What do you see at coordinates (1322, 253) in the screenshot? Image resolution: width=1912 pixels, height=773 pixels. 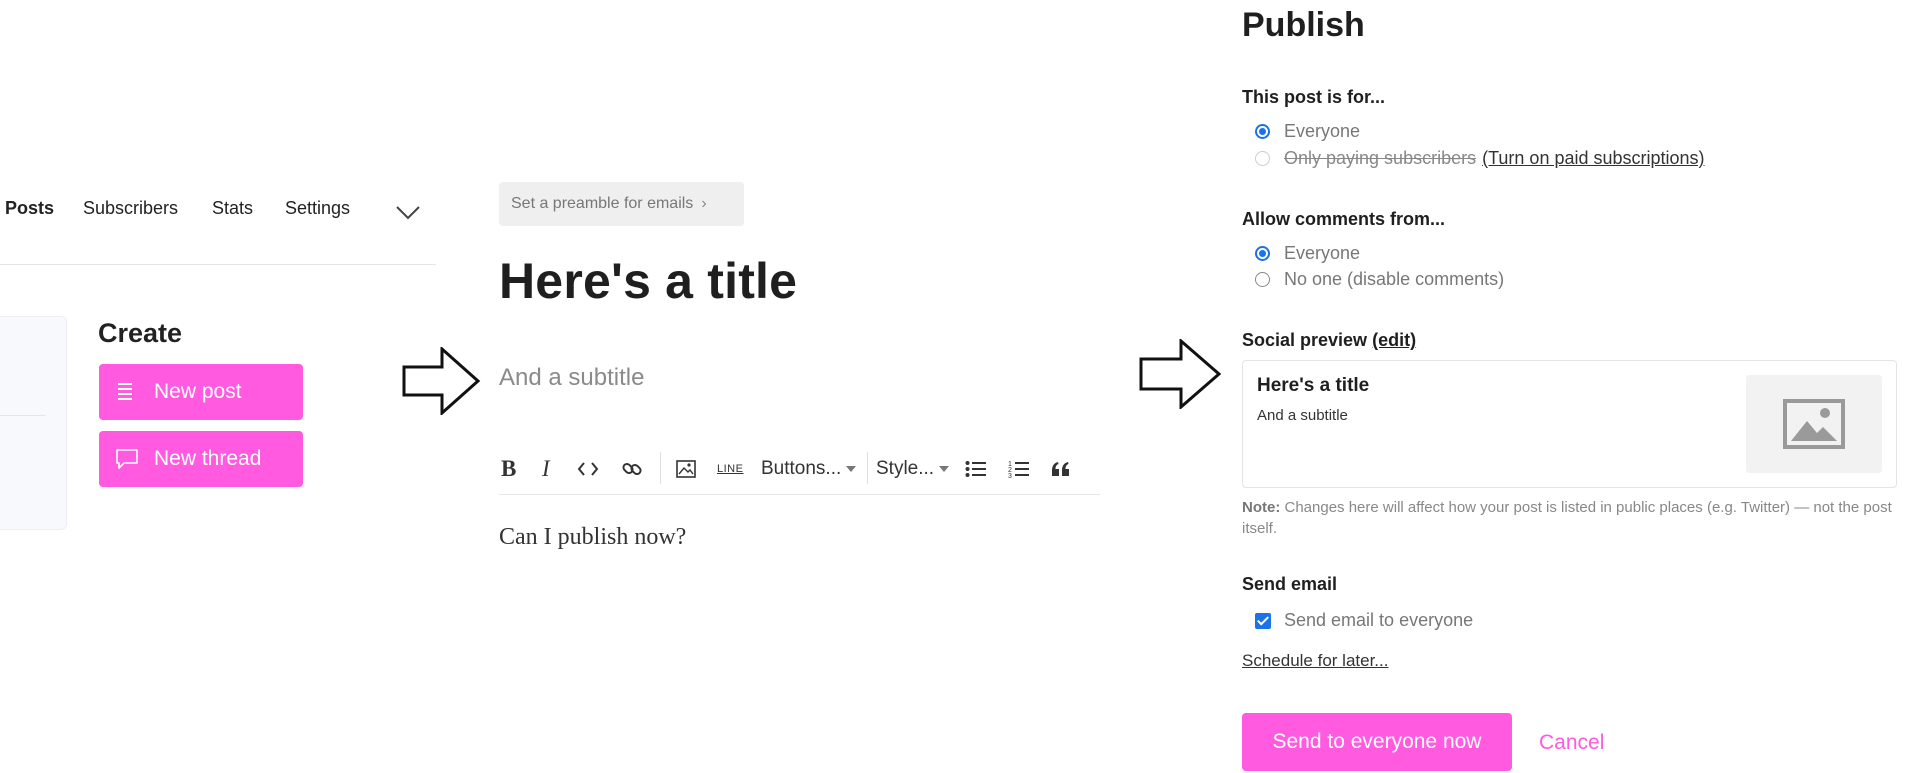 I see `comments-everyone-label: Everyone` at bounding box center [1322, 253].